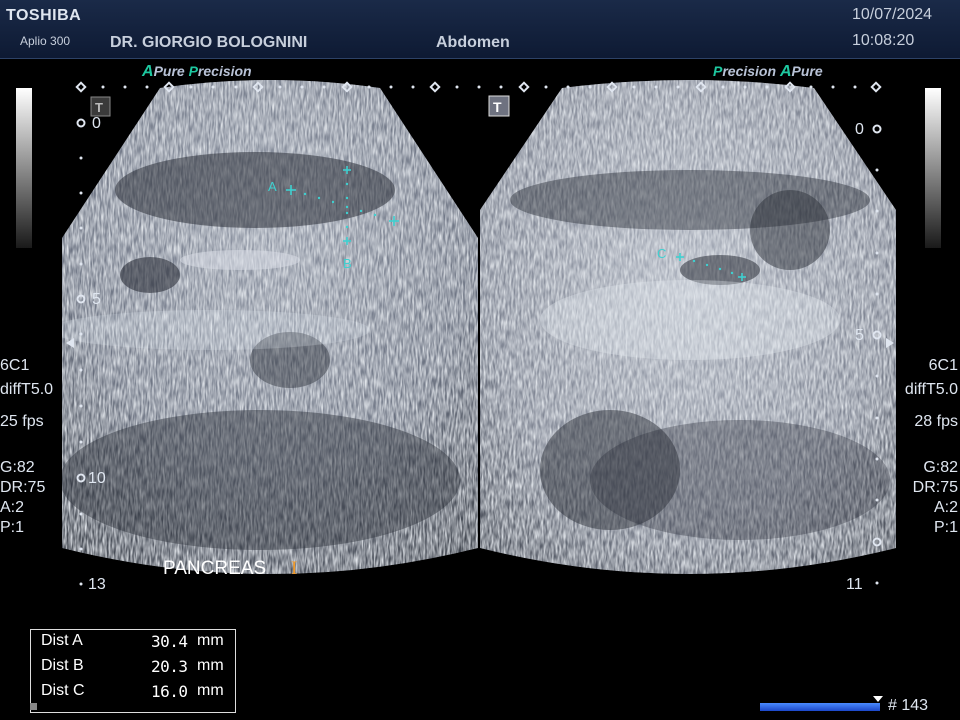  What do you see at coordinates (97, 478) in the screenshot?
I see `depth-label-left-10: 10` at bounding box center [97, 478].